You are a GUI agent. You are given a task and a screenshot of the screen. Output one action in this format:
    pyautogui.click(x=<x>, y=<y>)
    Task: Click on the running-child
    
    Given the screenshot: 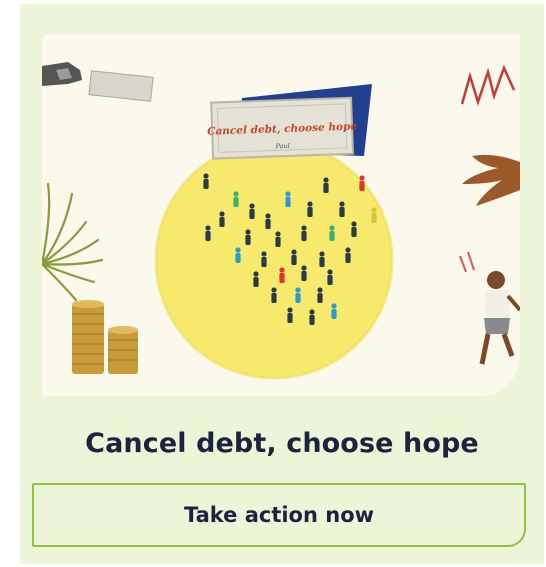 What is the action you would take?
    pyautogui.click(x=499, y=318)
    